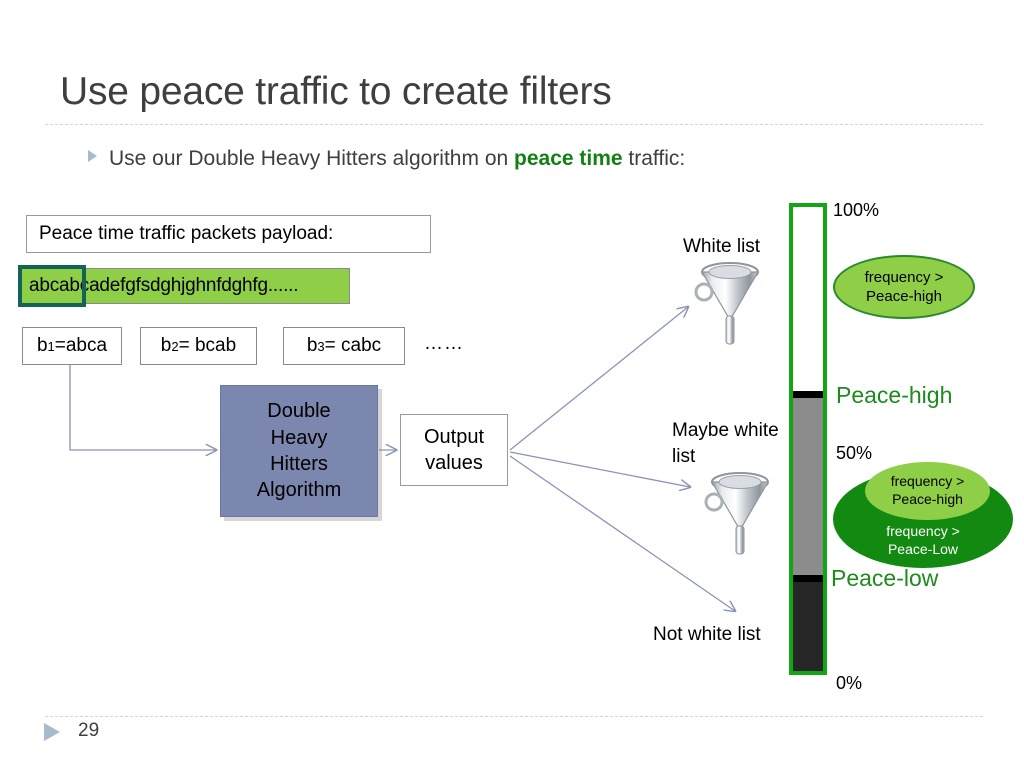 This screenshot has height=768, width=1024. What do you see at coordinates (808, 489) in the screenshot?
I see `gauge-segment-mid` at bounding box center [808, 489].